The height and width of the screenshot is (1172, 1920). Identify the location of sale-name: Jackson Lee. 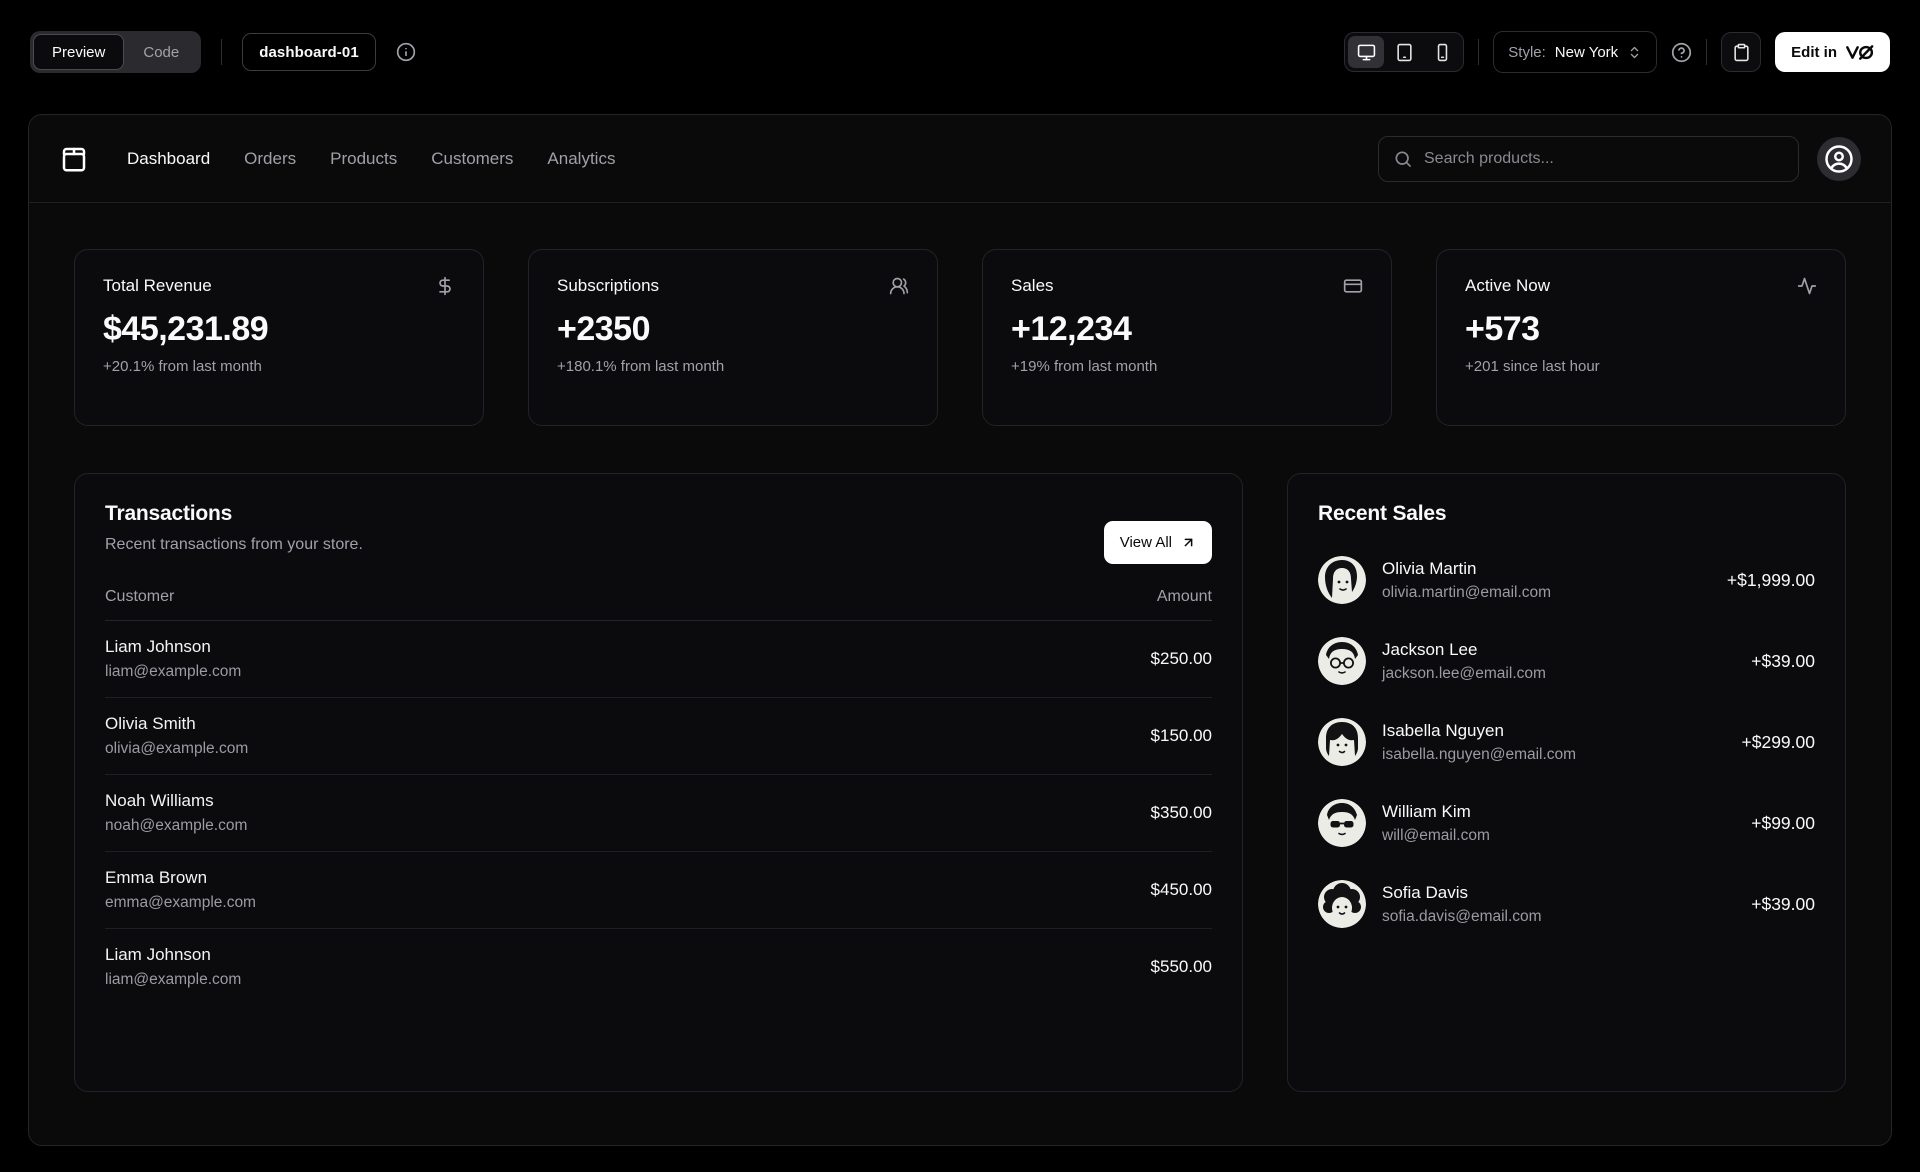
(1430, 649).